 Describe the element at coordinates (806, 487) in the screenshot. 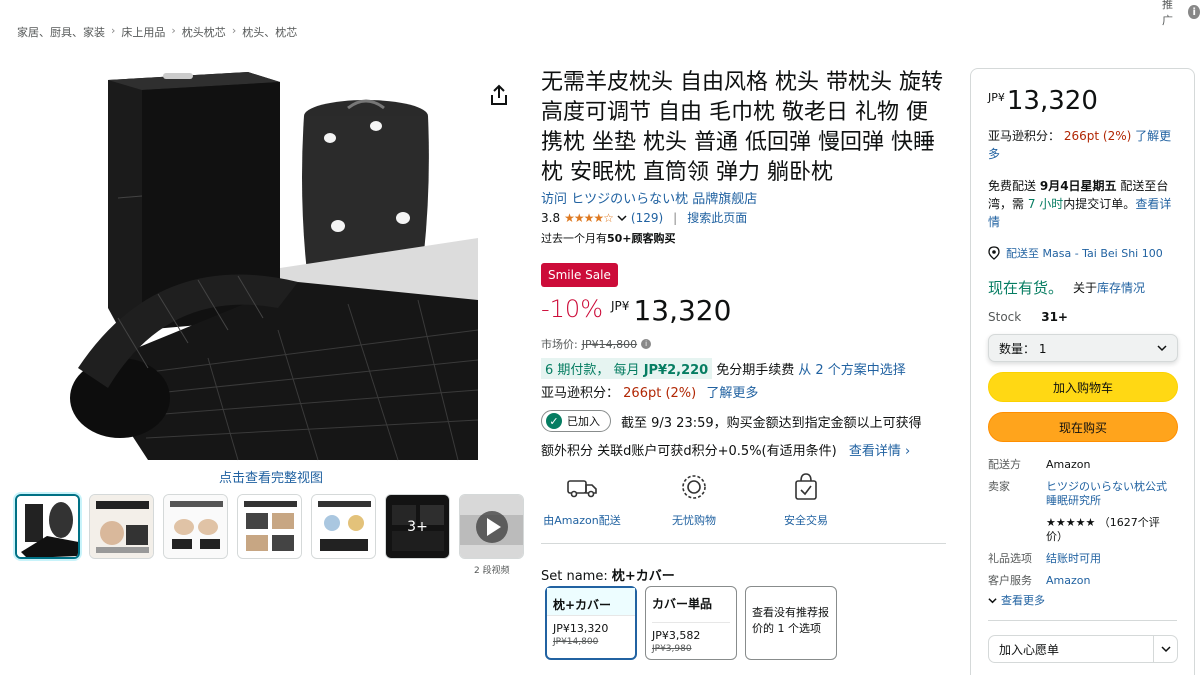

I see `secure-bag-icon` at that location.